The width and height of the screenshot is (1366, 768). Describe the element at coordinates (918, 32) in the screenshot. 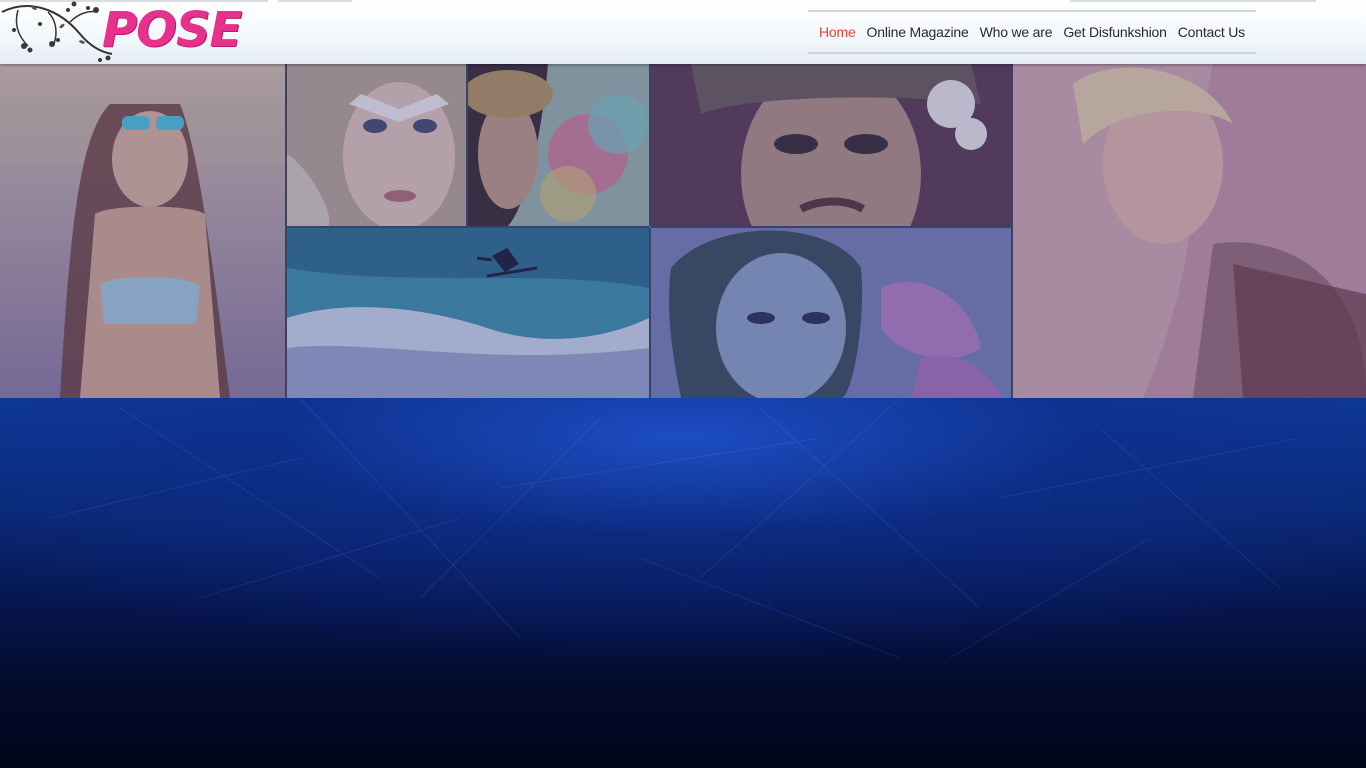

I see `nav-online-magazine: Online Magazine` at that location.